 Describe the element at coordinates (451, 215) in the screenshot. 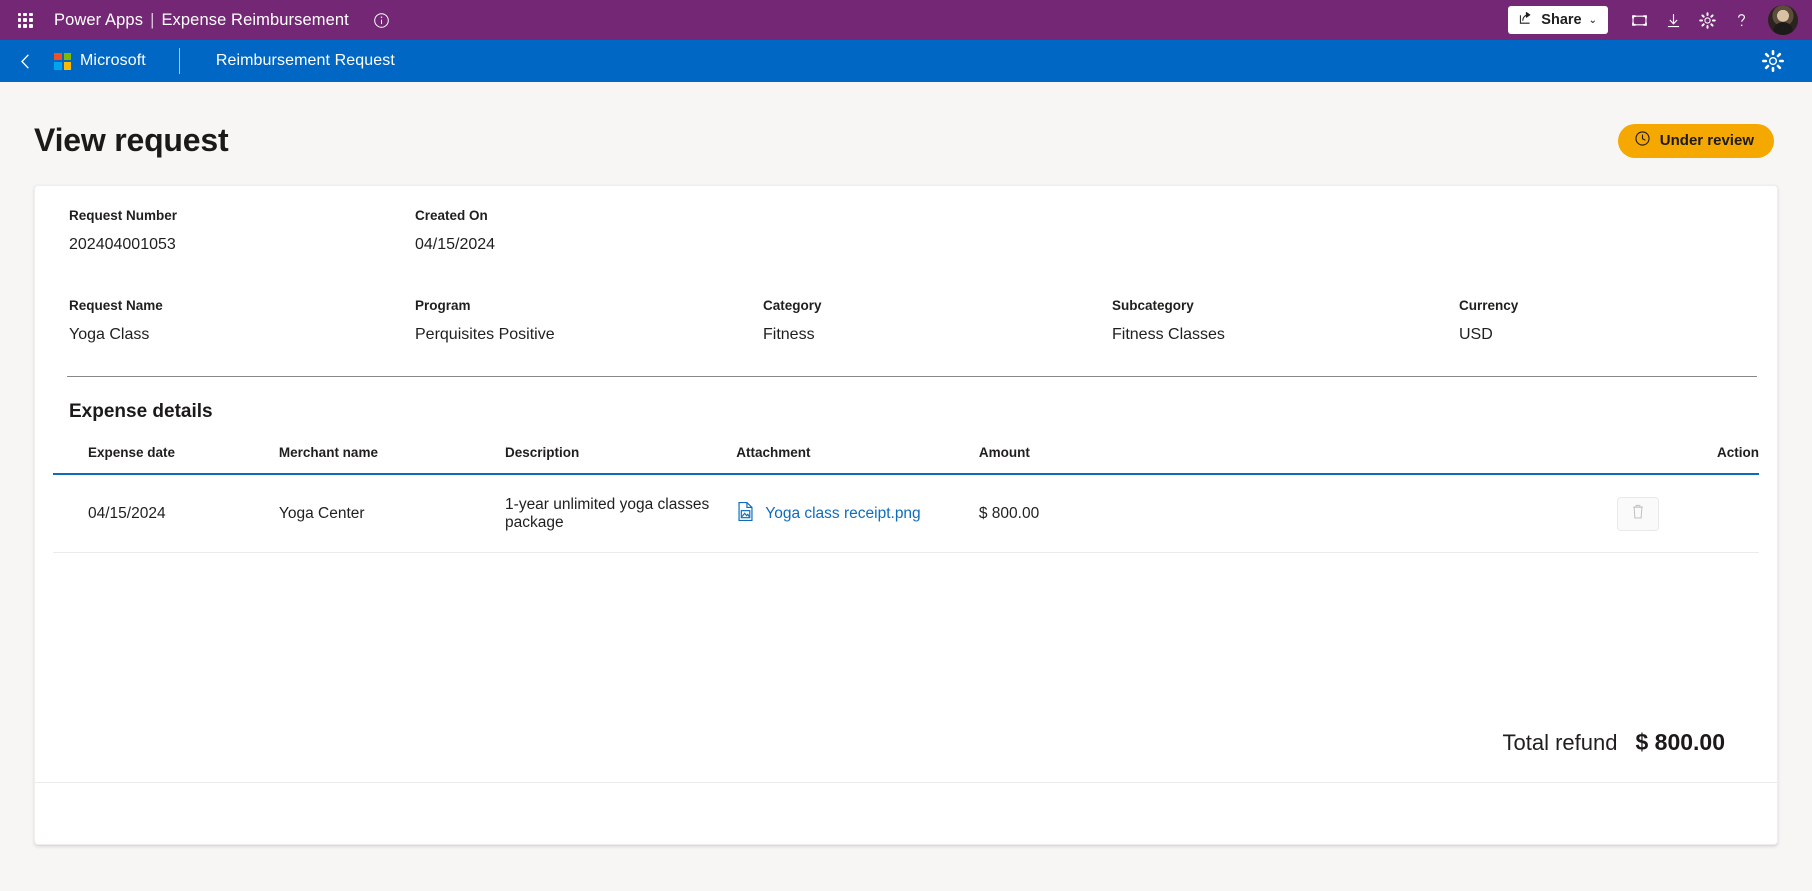

I see `field-label-created-on: Created On` at that location.